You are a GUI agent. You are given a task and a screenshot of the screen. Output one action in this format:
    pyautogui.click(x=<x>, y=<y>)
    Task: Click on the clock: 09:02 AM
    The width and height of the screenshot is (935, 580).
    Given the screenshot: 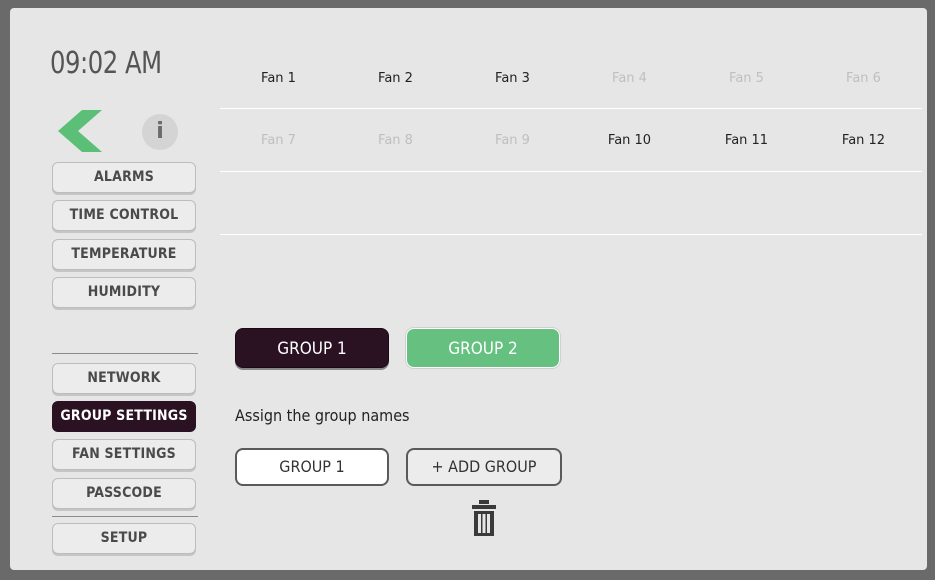 What is the action you would take?
    pyautogui.click(x=106, y=63)
    